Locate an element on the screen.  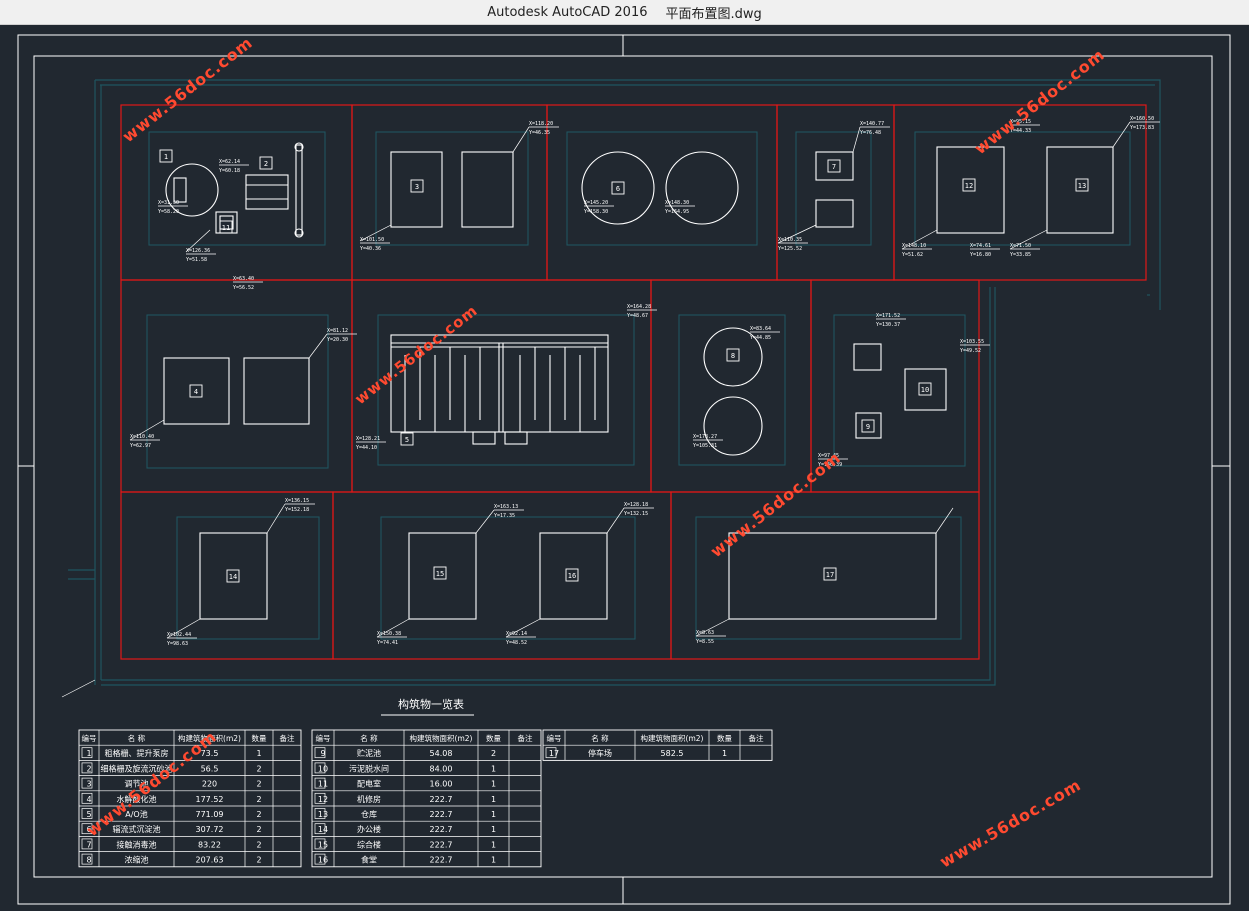
table-border is located at coordinates (426, 798).